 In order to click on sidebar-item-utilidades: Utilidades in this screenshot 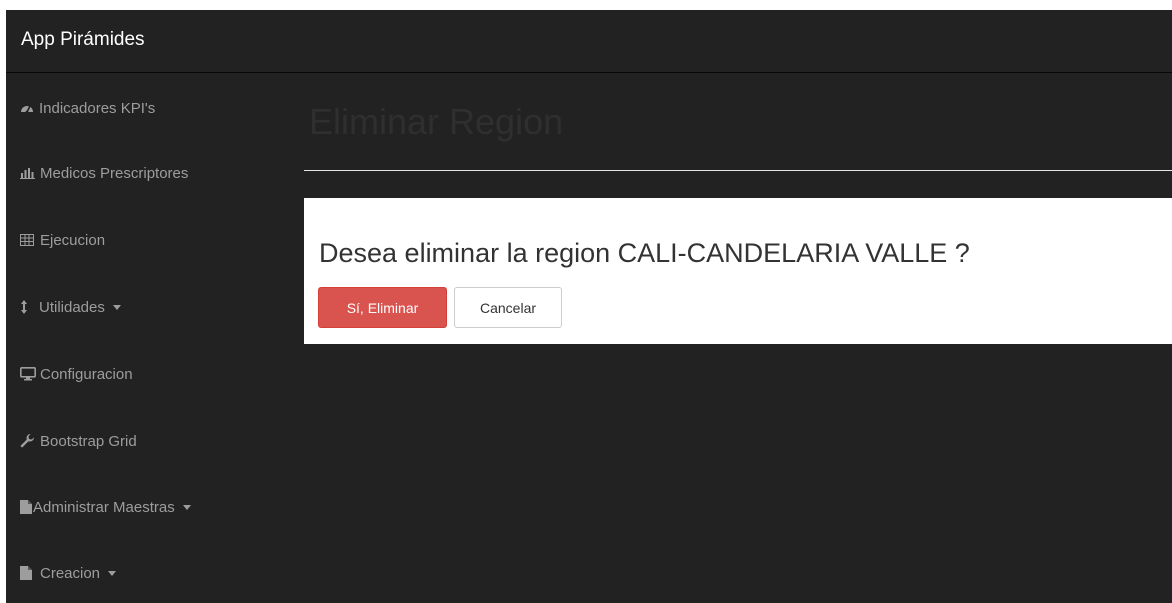, I will do `click(147, 307)`.